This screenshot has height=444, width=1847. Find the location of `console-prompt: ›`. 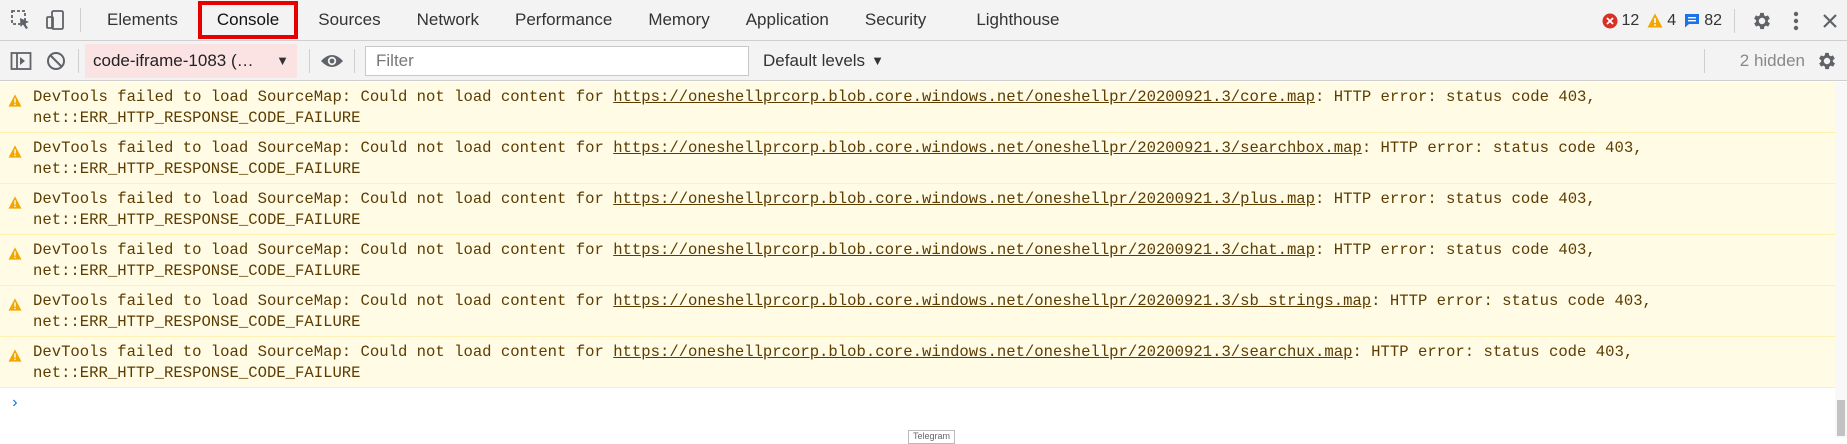

console-prompt: › is located at coordinates (917, 403).